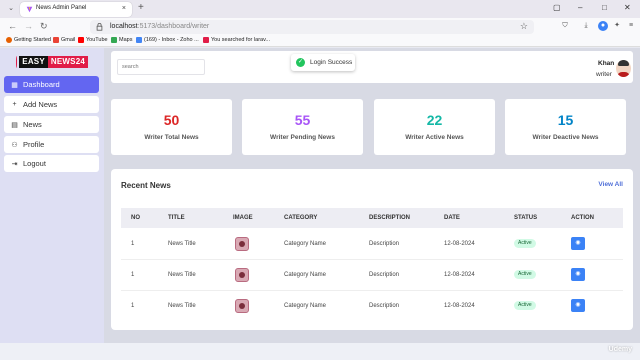 This screenshot has height=360, width=640. What do you see at coordinates (32, 124) in the screenshot?
I see `sidebar-item-label: News` at bounding box center [32, 124].